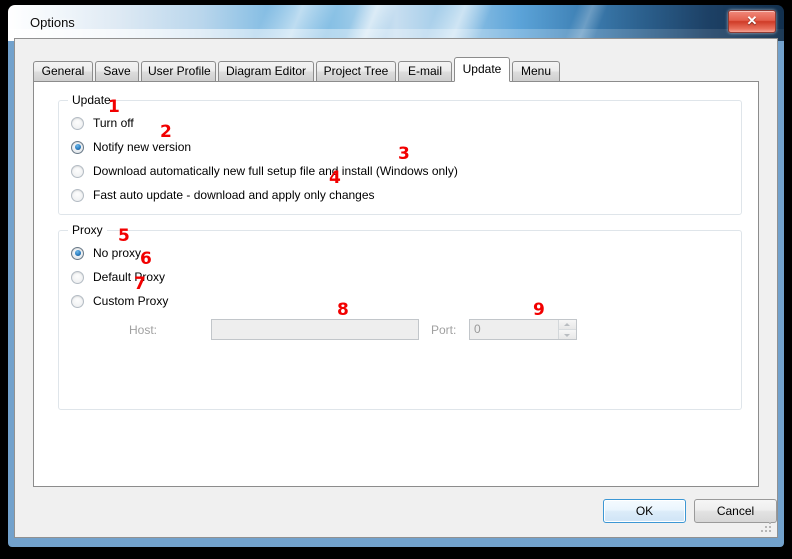 The width and height of the screenshot is (792, 559). I want to click on chevron-up-icon, so click(567, 324).